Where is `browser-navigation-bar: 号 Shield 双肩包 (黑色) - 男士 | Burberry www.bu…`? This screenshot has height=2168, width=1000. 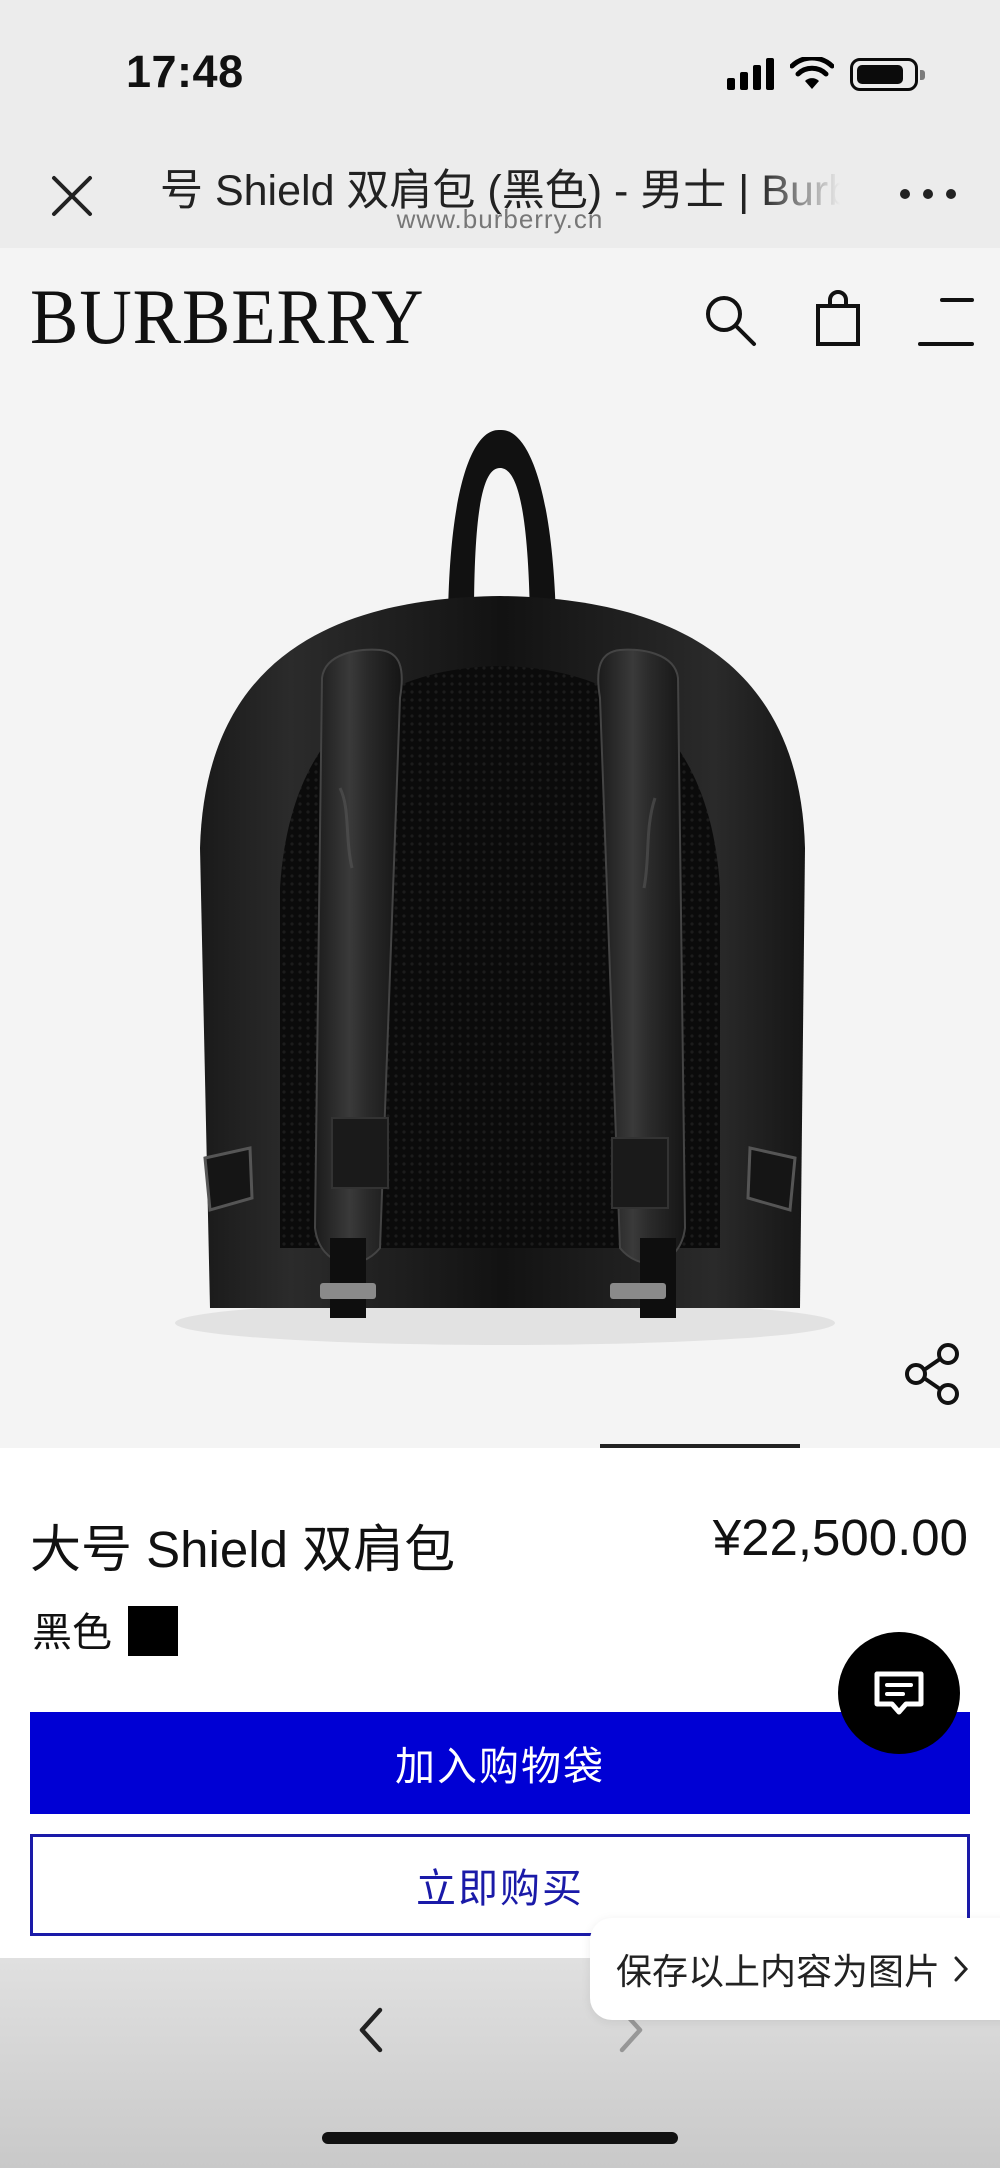
browser-navigation-bar: 号 Shield 双肩包 (黑色) - 男士 | Burberry www.bu… is located at coordinates (500, 194).